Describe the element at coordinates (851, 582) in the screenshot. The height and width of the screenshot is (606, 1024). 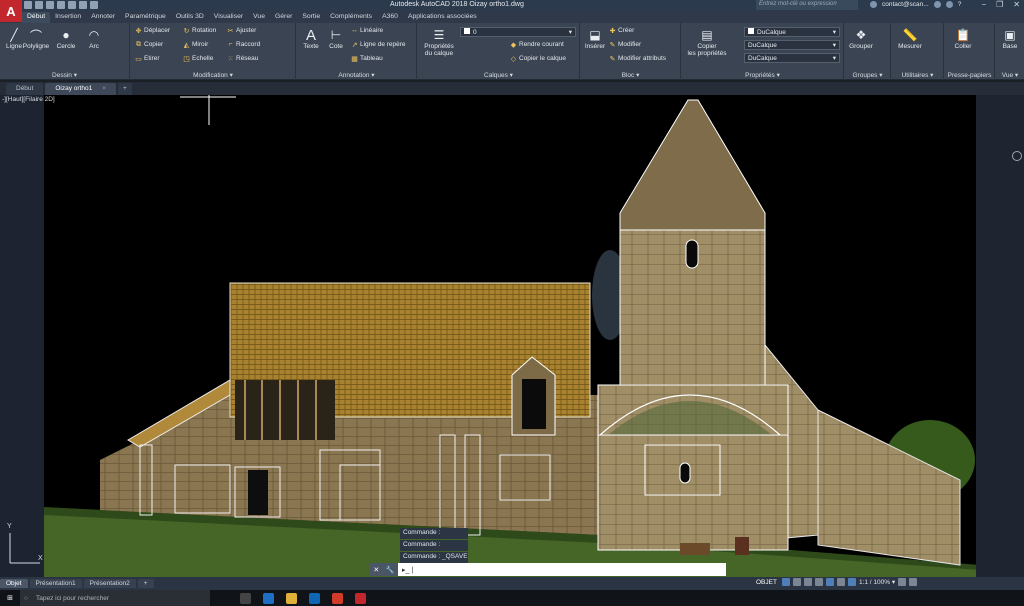
I see `annotation-icon` at that location.